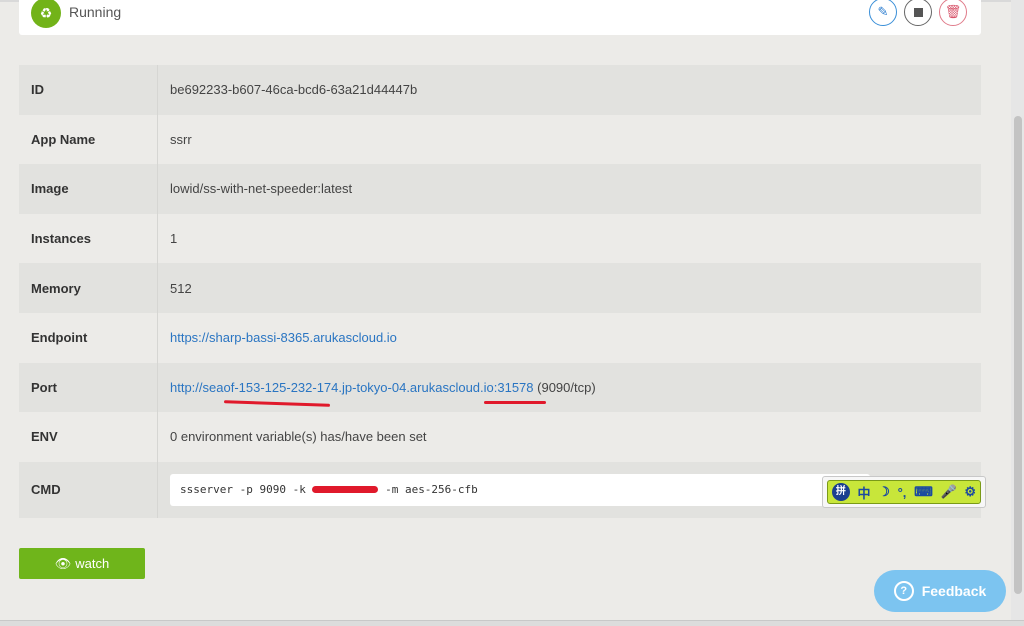 Image resolution: width=1024 pixels, height=626 pixels. I want to click on detail-value: 1, so click(174, 239).